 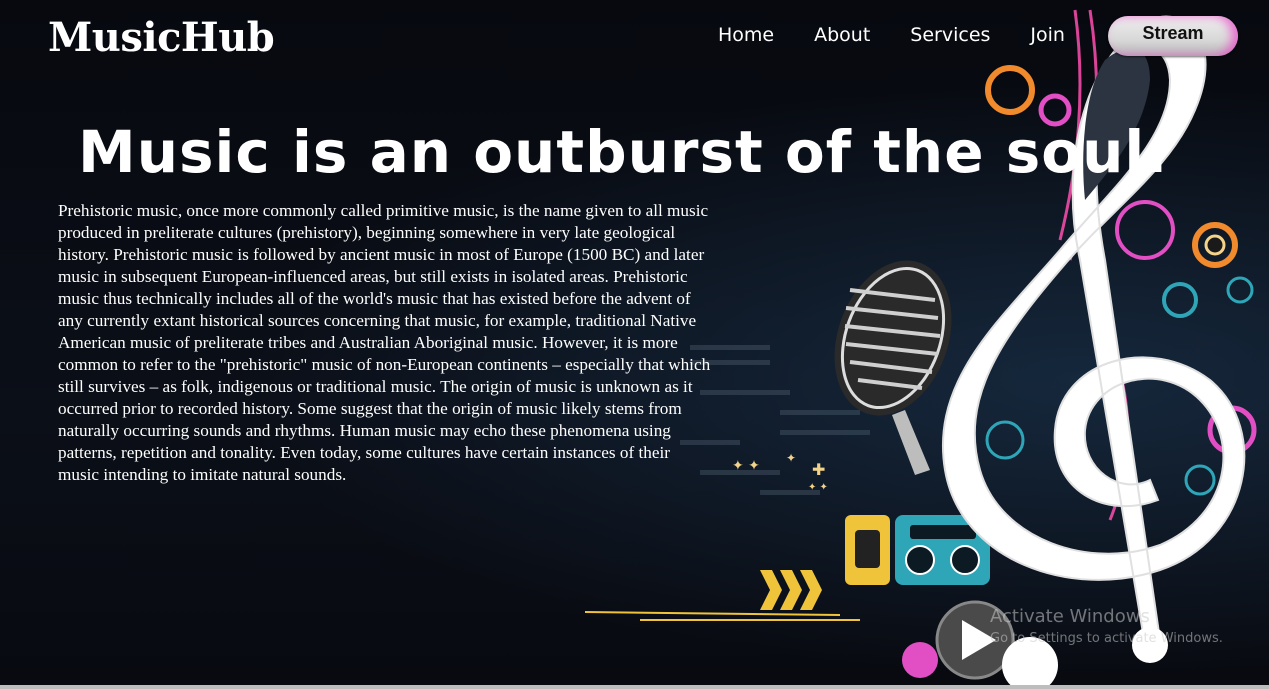 What do you see at coordinates (634, 40) in the screenshot?
I see `site-header: MusicHub Home About Services Join Stream` at bounding box center [634, 40].